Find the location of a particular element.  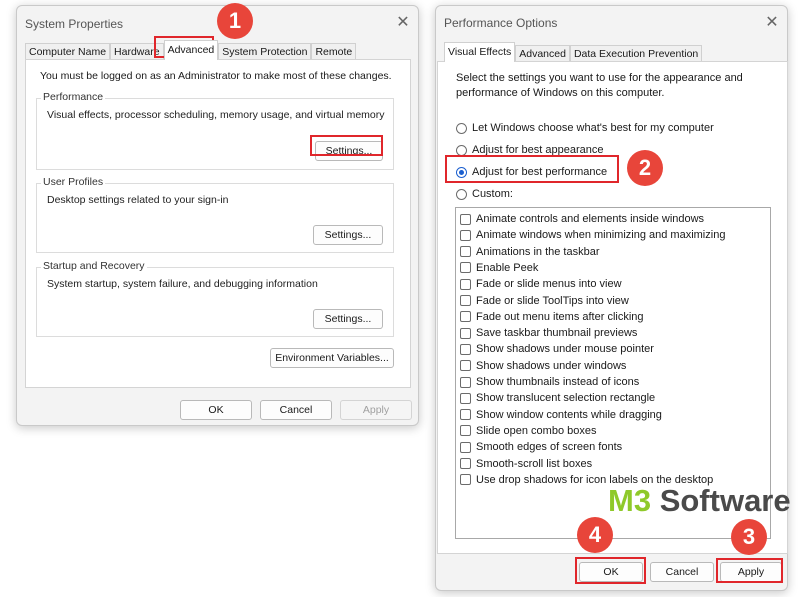

instructions-line-2: performance of Windows on this computer. is located at coordinates (560, 93).